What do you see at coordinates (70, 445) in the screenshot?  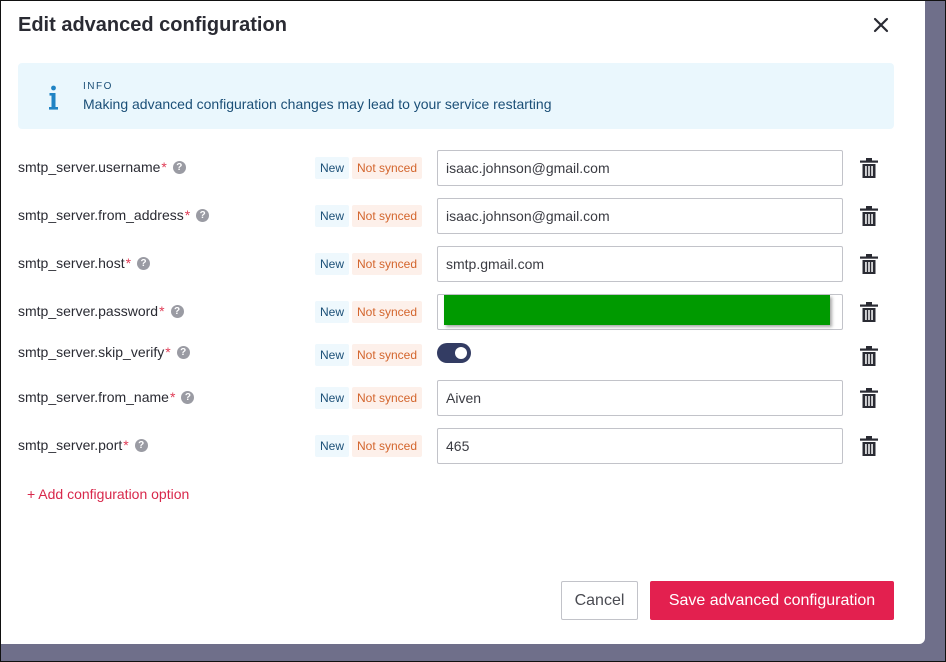 I see `config-key-text: smtp_server.port` at bounding box center [70, 445].